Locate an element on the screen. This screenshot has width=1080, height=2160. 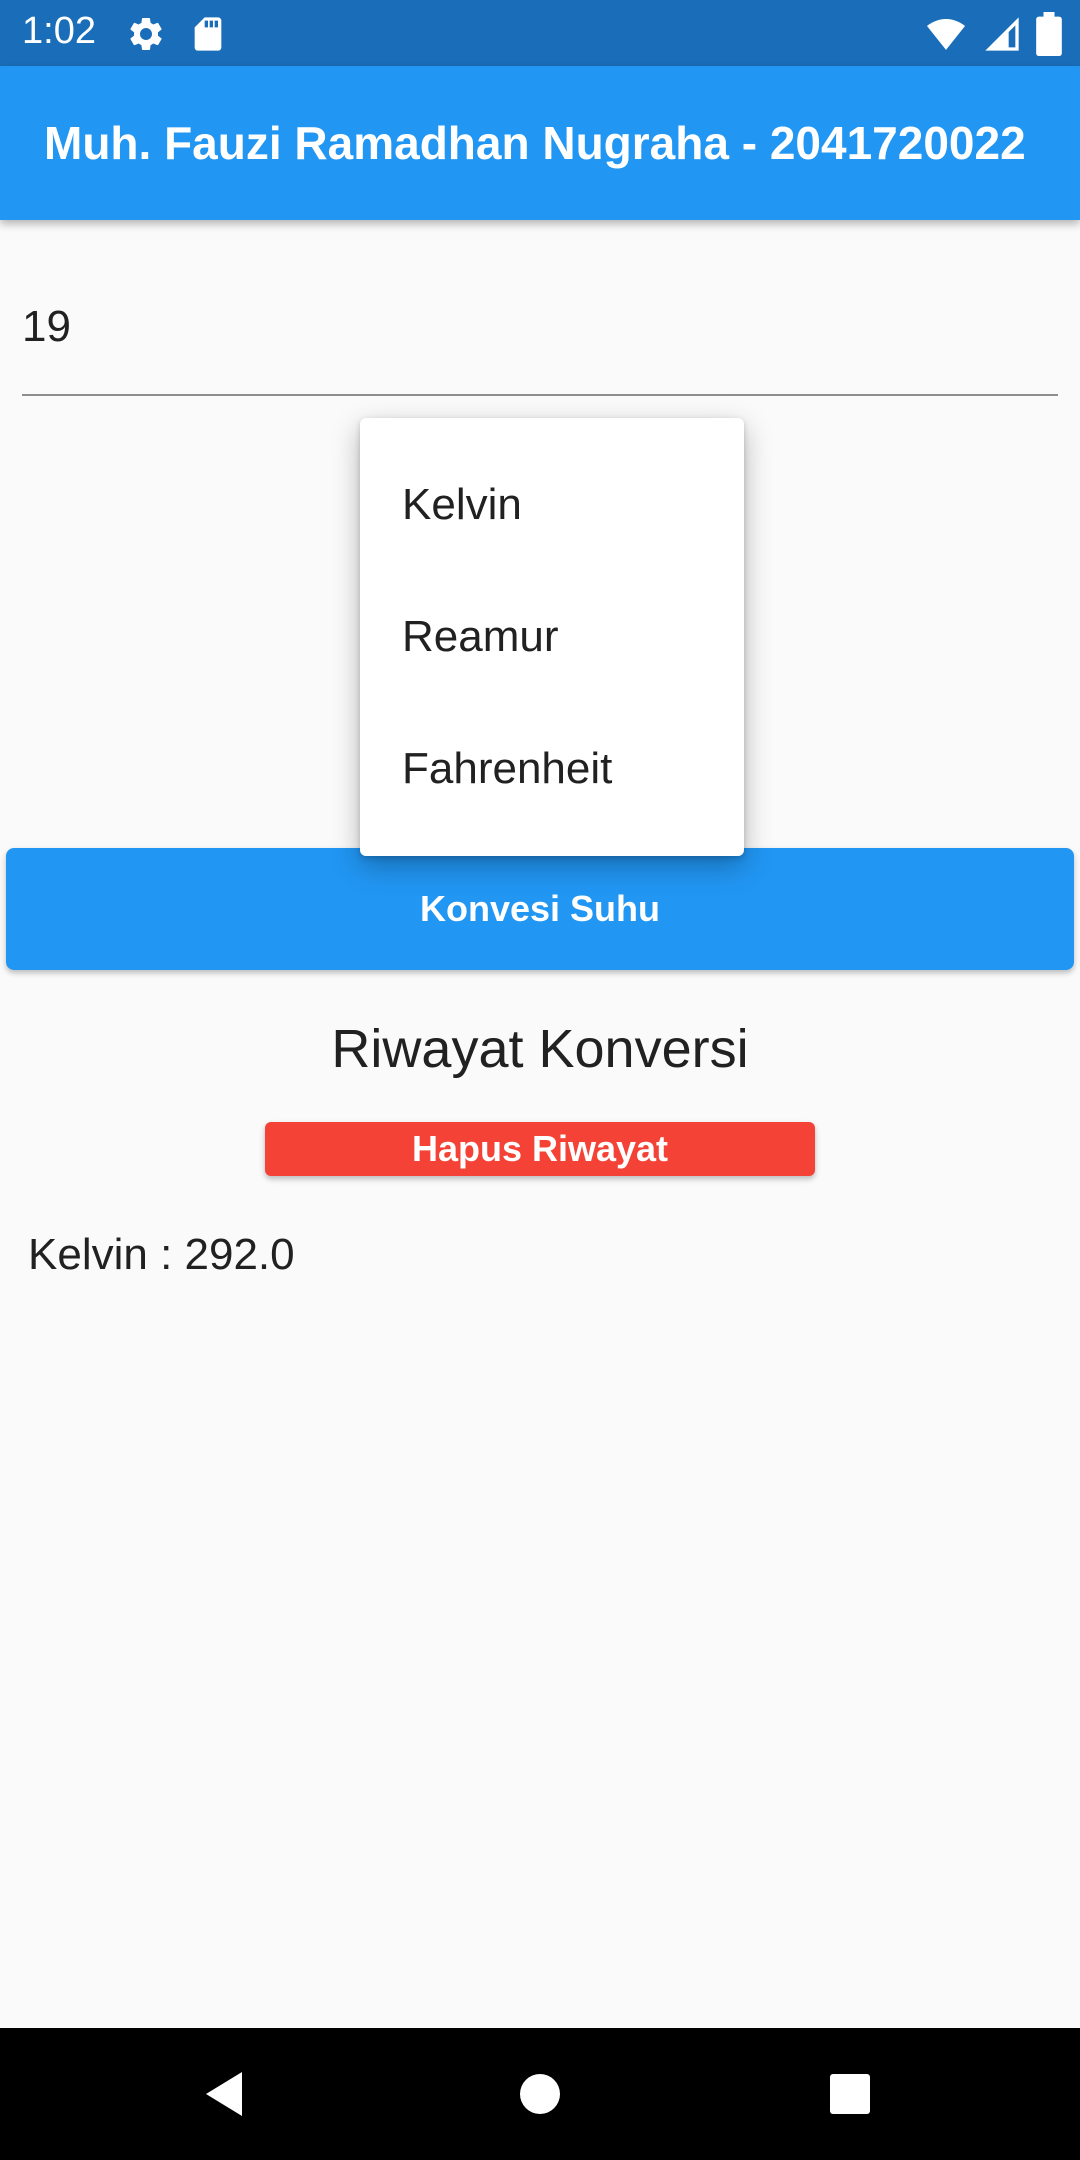
unit-dropdown-menu: Kelvin Reamur Fahrenheit is located at coordinates (552, 637).